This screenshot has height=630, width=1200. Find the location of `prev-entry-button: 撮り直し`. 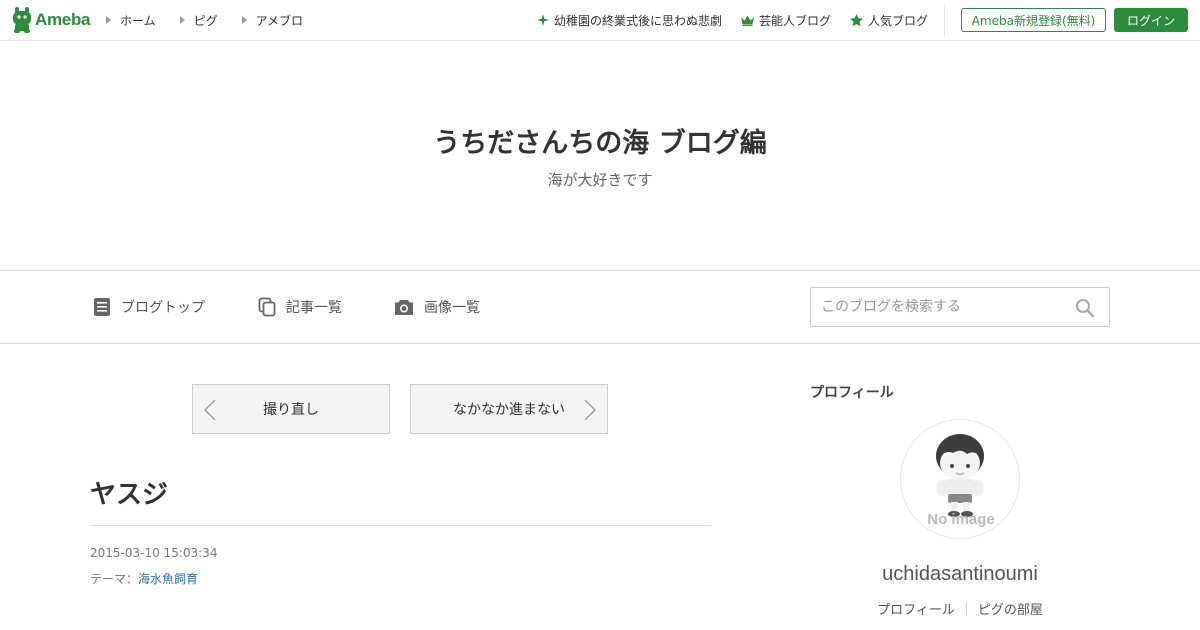

prev-entry-button: 撮り直し is located at coordinates (291, 409).